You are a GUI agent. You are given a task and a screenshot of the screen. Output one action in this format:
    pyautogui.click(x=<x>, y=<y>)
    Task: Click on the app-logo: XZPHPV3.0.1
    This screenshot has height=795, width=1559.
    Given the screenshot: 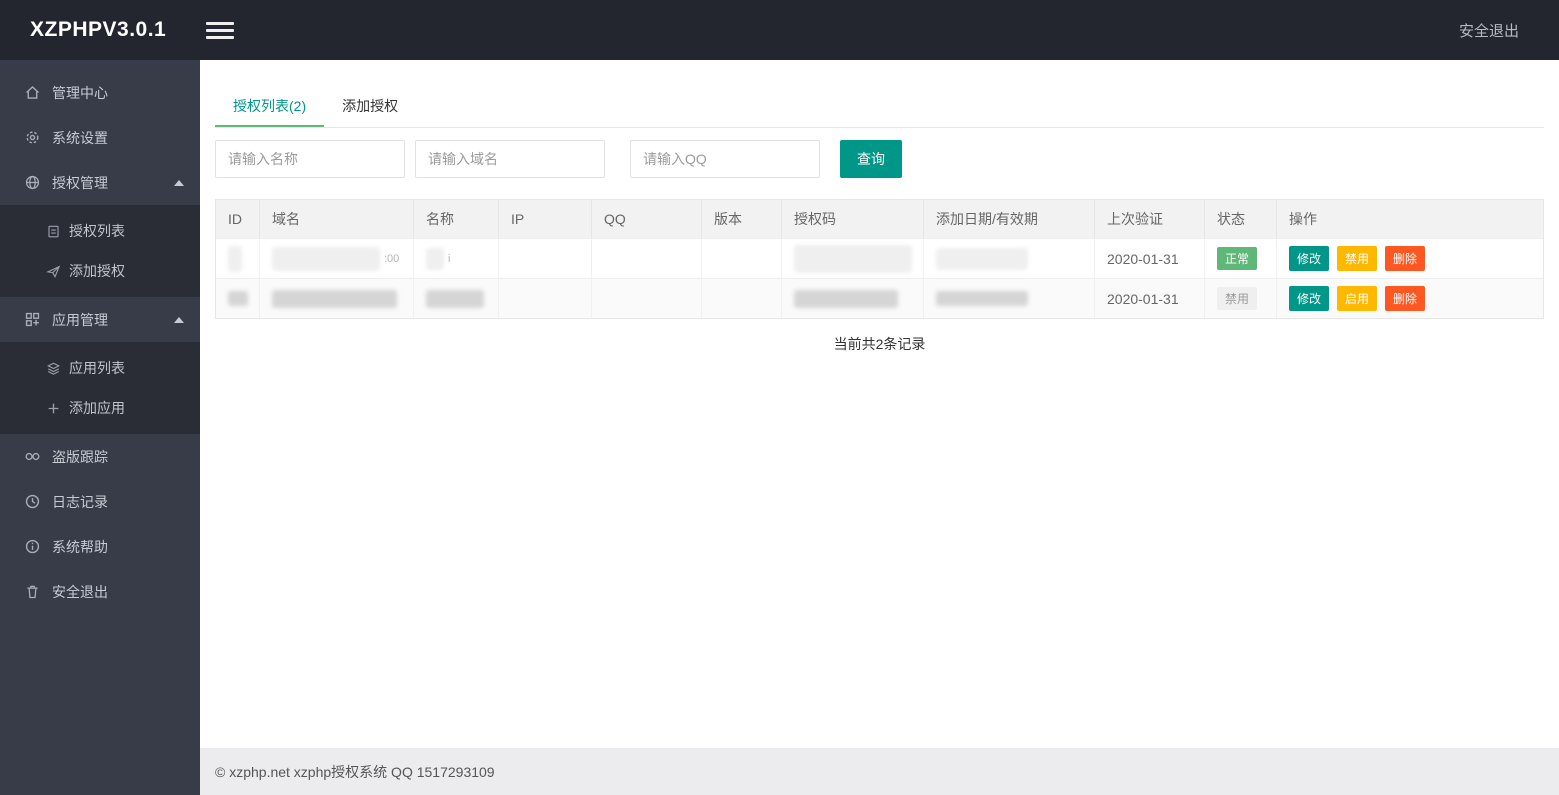 What is the action you would take?
    pyautogui.click(x=98, y=29)
    